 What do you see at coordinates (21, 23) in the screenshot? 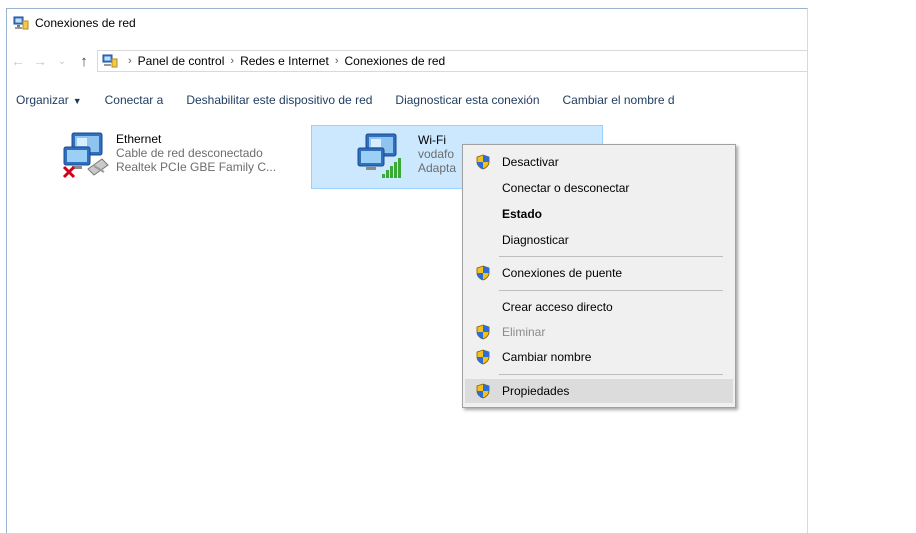
I see `network-connections-icon` at bounding box center [21, 23].